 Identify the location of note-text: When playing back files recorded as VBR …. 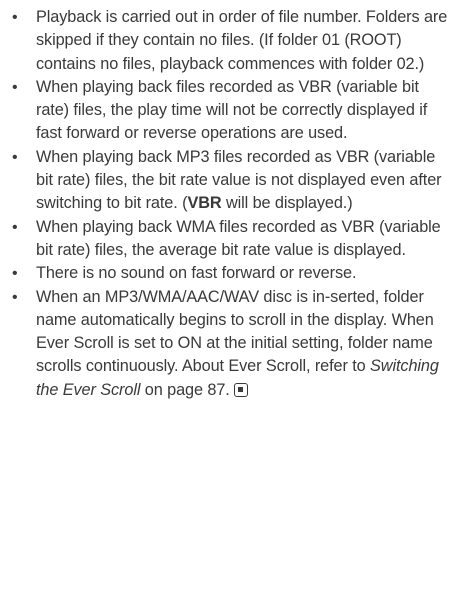
(232, 110).